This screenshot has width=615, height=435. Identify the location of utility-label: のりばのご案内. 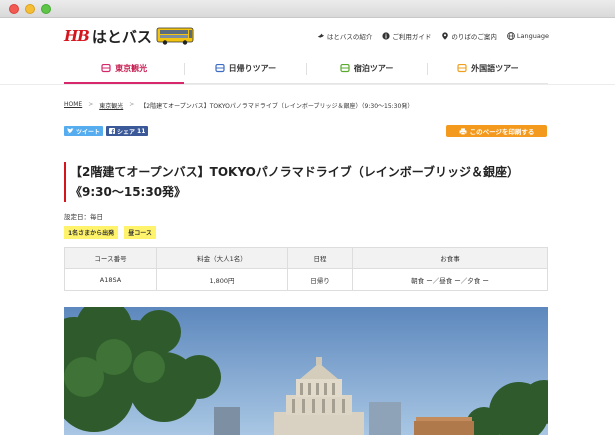
(474, 37).